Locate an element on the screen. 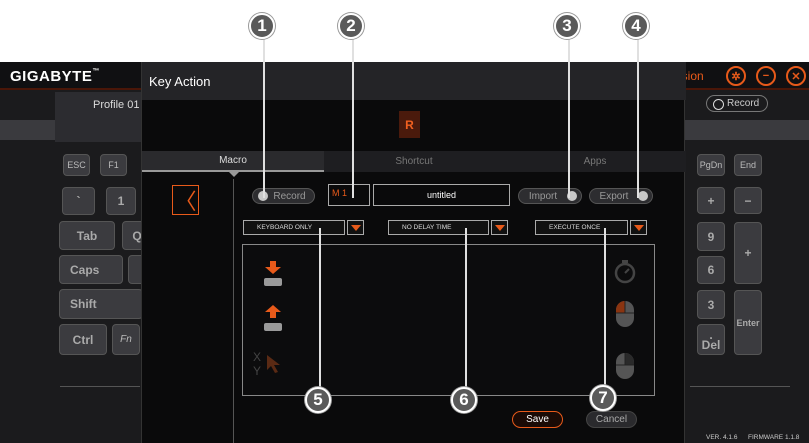 The height and width of the screenshot is (443, 809). key-up-keycap is located at coordinates (273, 327).